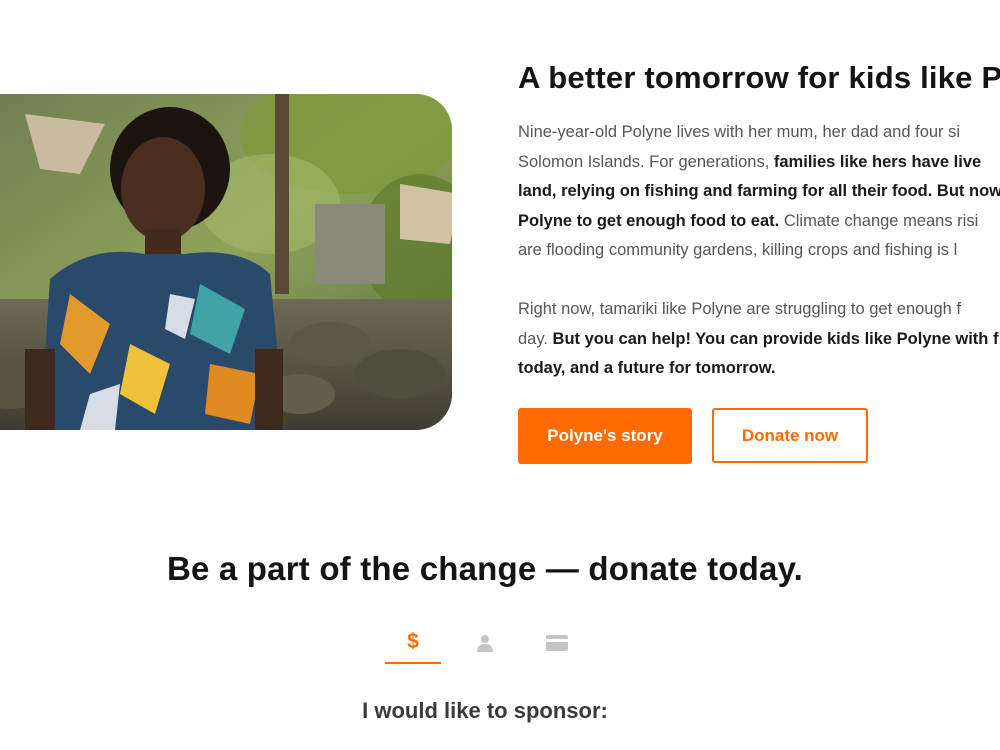 Image resolution: width=1000 pixels, height=750 pixels. Describe the element at coordinates (646, 161) in the screenshot. I see `paragraph-text: Solomon Islands. For generations,` at that location.